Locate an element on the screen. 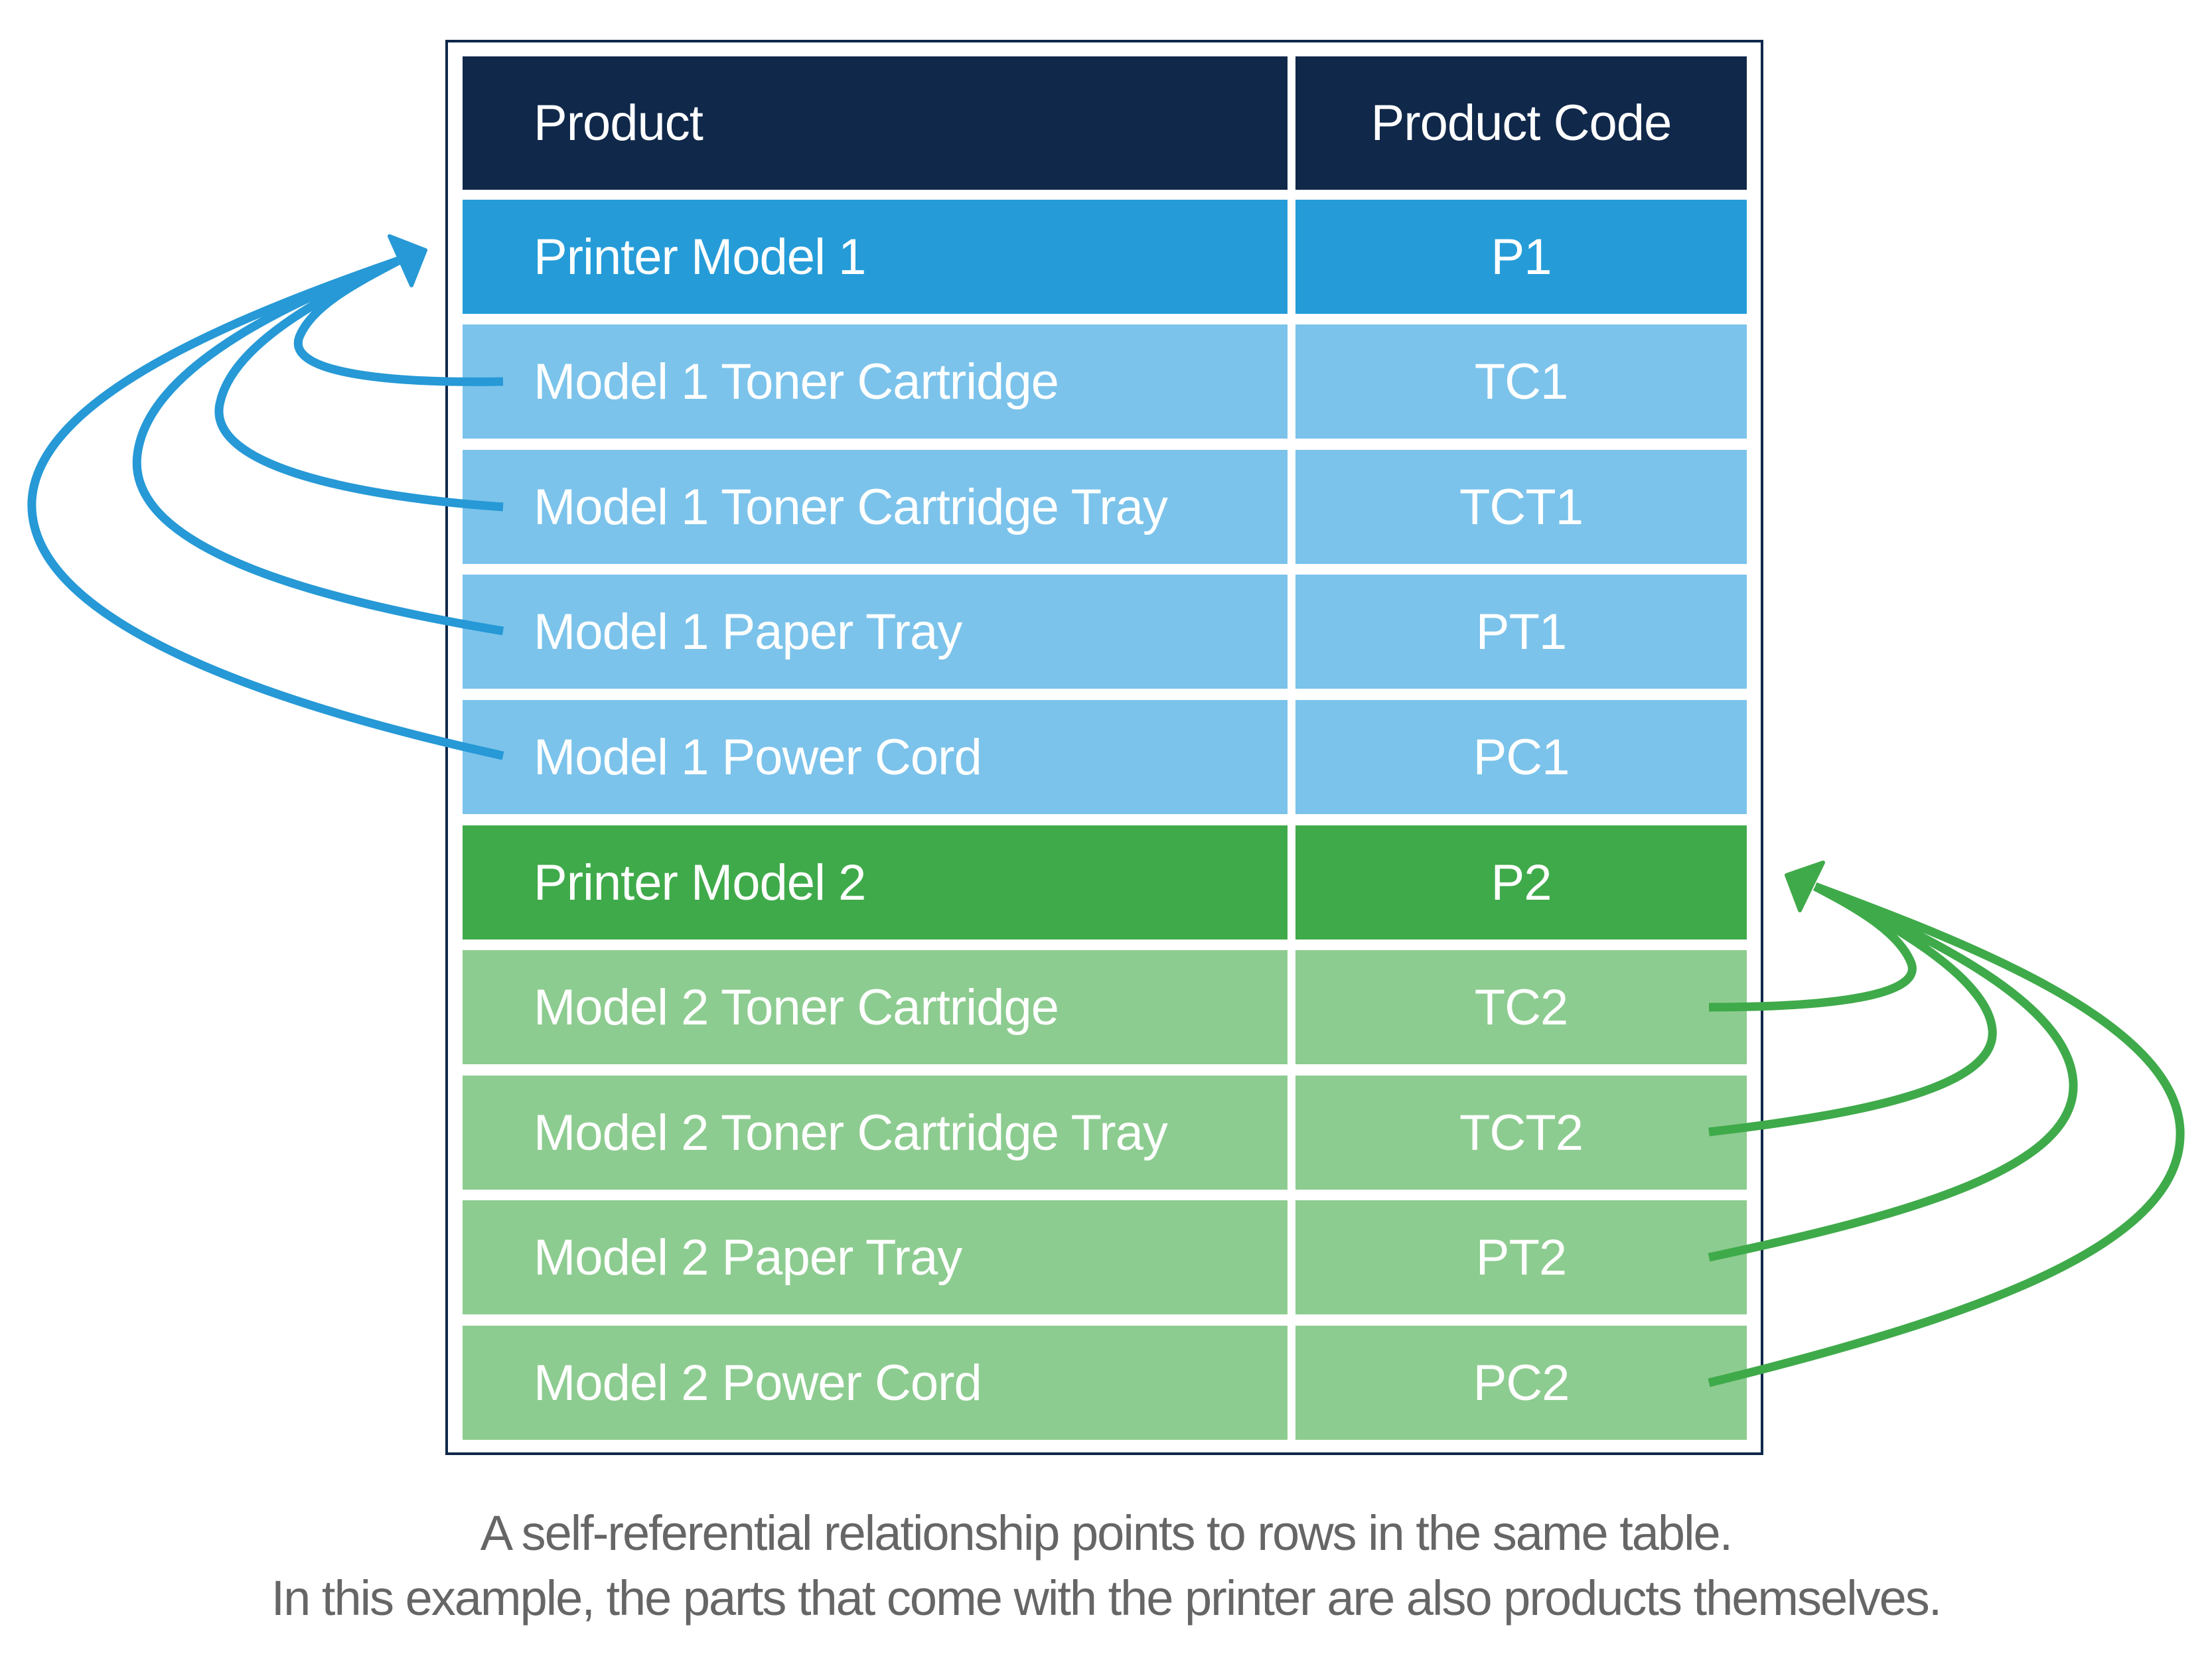 This screenshot has height=1678, width=2212. table-row-tc2: Model 2 Toner Cartridge TC2 is located at coordinates (1105, 1007).